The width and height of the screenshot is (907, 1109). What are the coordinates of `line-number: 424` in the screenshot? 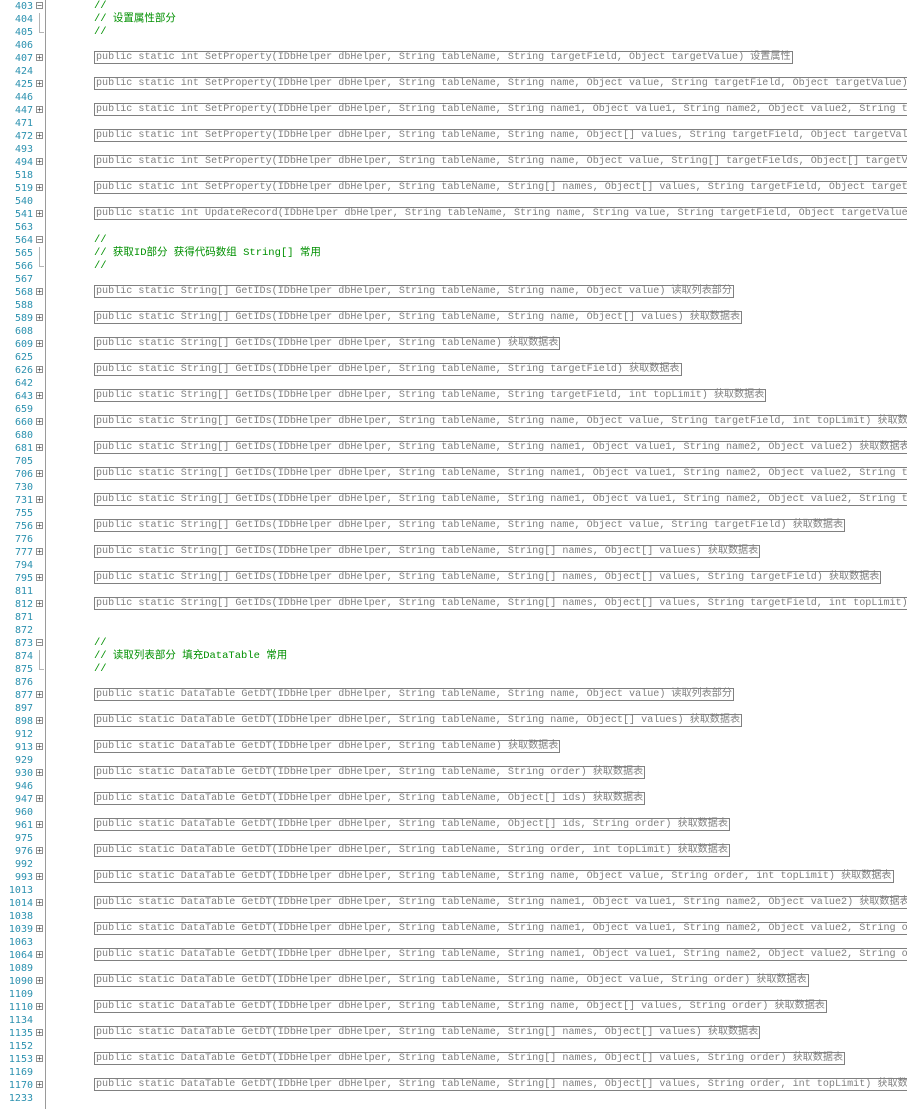 It's located at (23, 71).